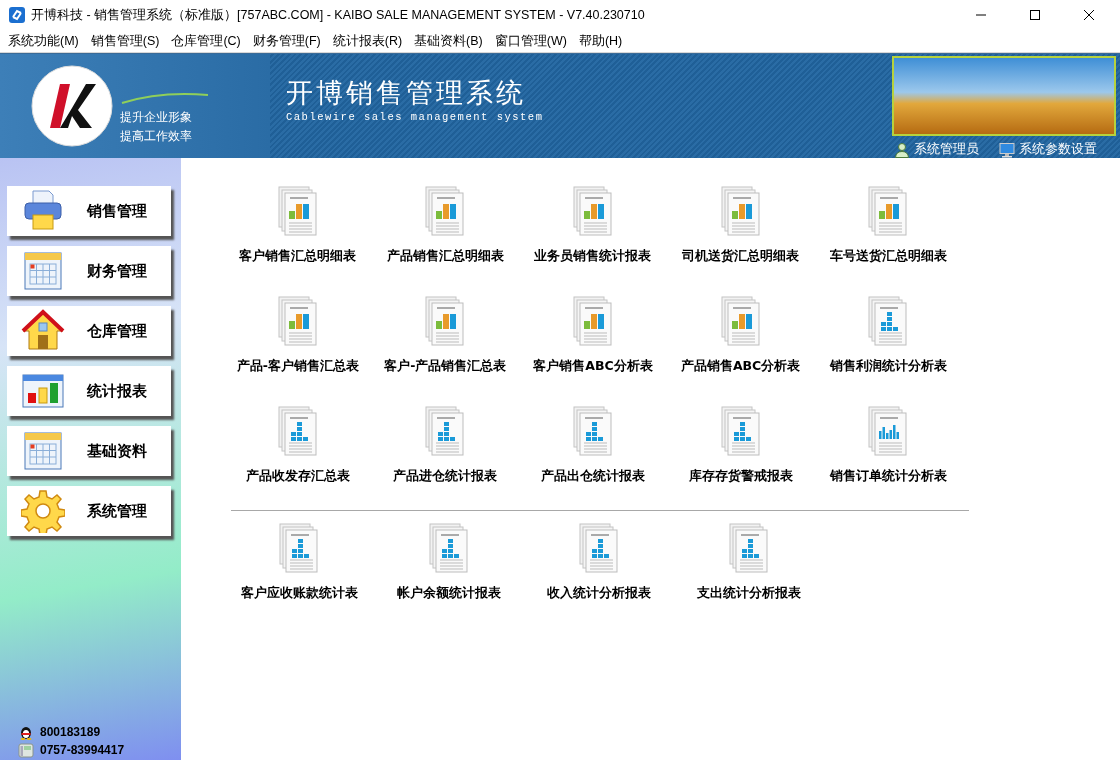 The image size is (1120, 760). What do you see at coordinates (26, 750) in the screenshot?
I see `telephone-icon` at bounding box center [26, 750].